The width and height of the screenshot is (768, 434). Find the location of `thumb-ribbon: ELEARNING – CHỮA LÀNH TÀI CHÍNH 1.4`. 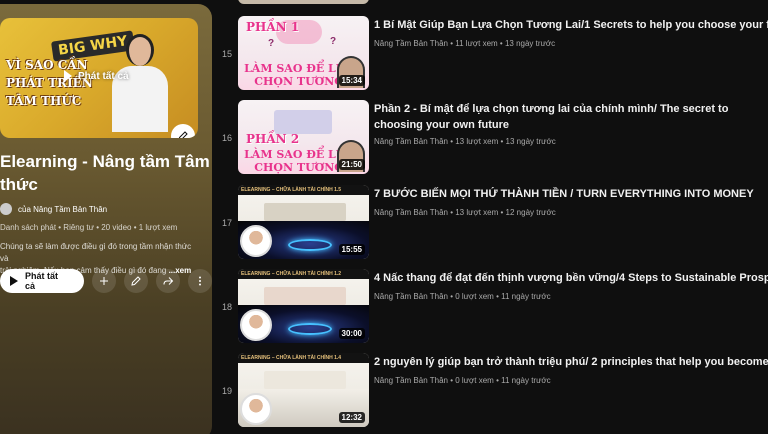

thumb-ribbon: ELEARNING – CHỮA LÀNH TÀI CHÍNH 1.4 is located at coordinates (303, 358).